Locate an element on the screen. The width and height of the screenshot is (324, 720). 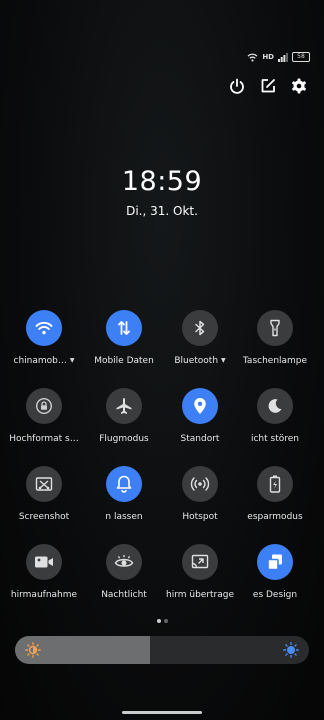
quick-tile: hirmaufnahme is located at coordinates (44, 572).